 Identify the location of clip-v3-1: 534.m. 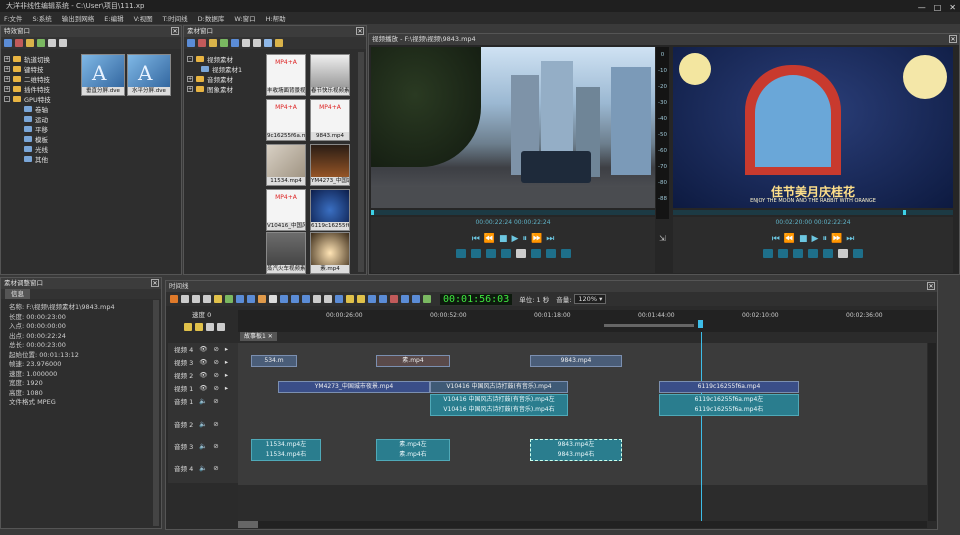
(274, 361).